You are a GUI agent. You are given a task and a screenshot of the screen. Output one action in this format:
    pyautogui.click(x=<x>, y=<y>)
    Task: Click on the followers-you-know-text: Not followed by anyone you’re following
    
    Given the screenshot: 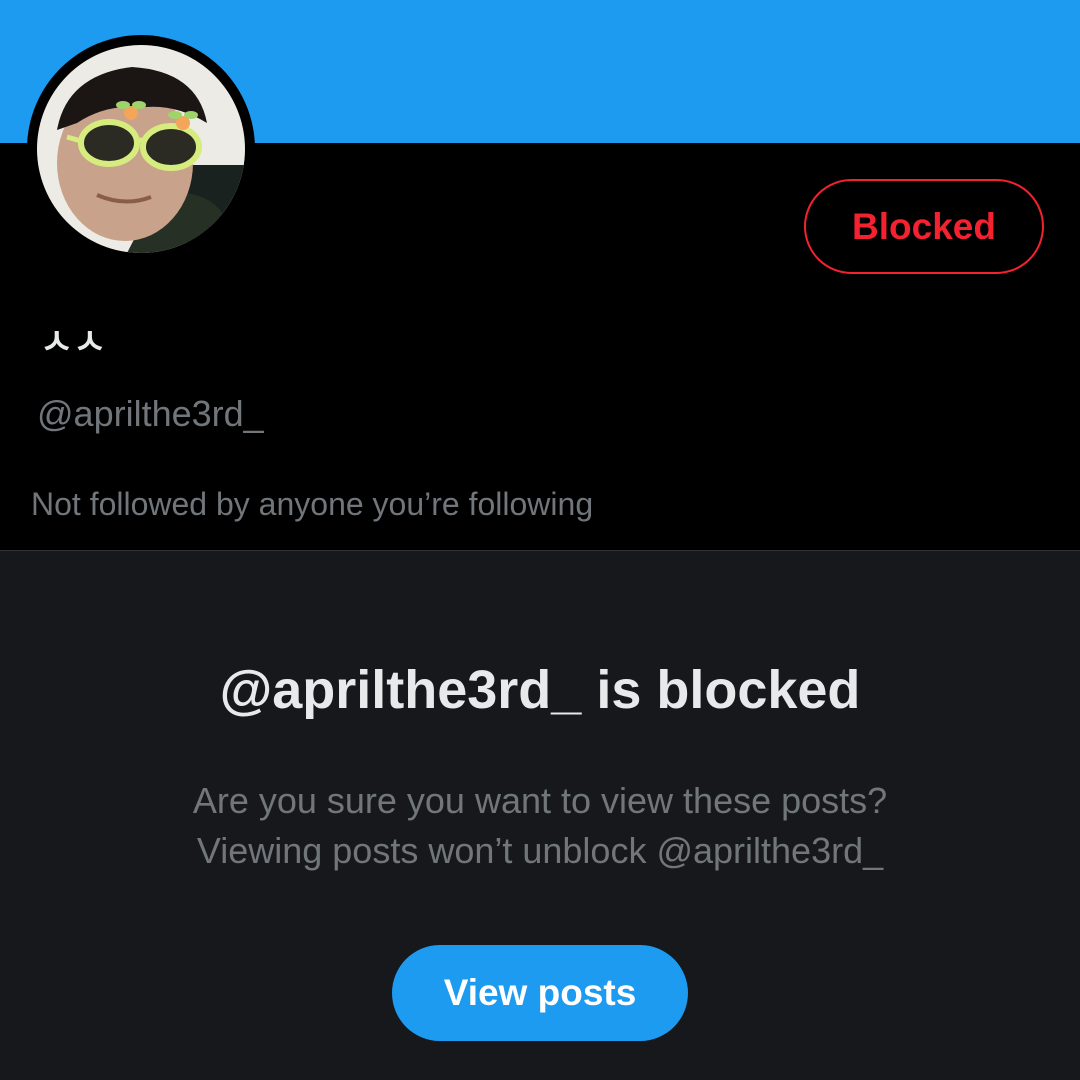 What is the action you would take?
    pyautogui.click(x=312, y=504)
    